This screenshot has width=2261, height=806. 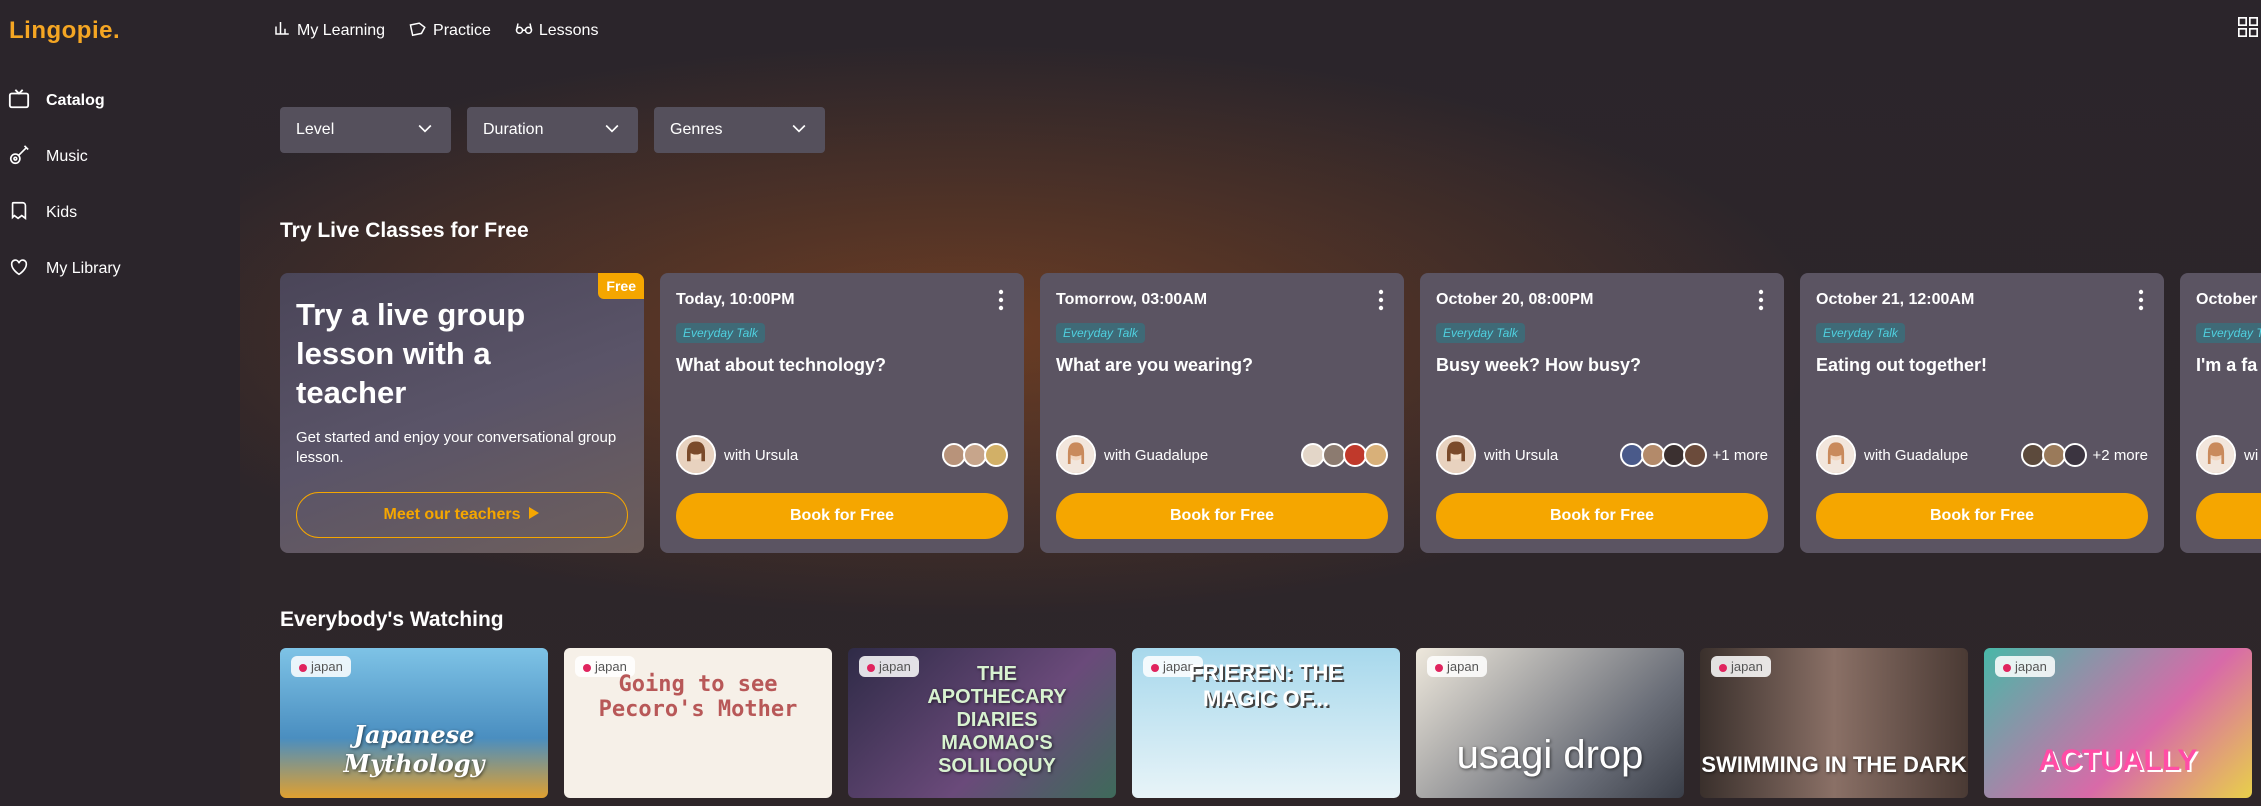 I want to click on filters: Level Duration Genres, so click(x=552, y=130).